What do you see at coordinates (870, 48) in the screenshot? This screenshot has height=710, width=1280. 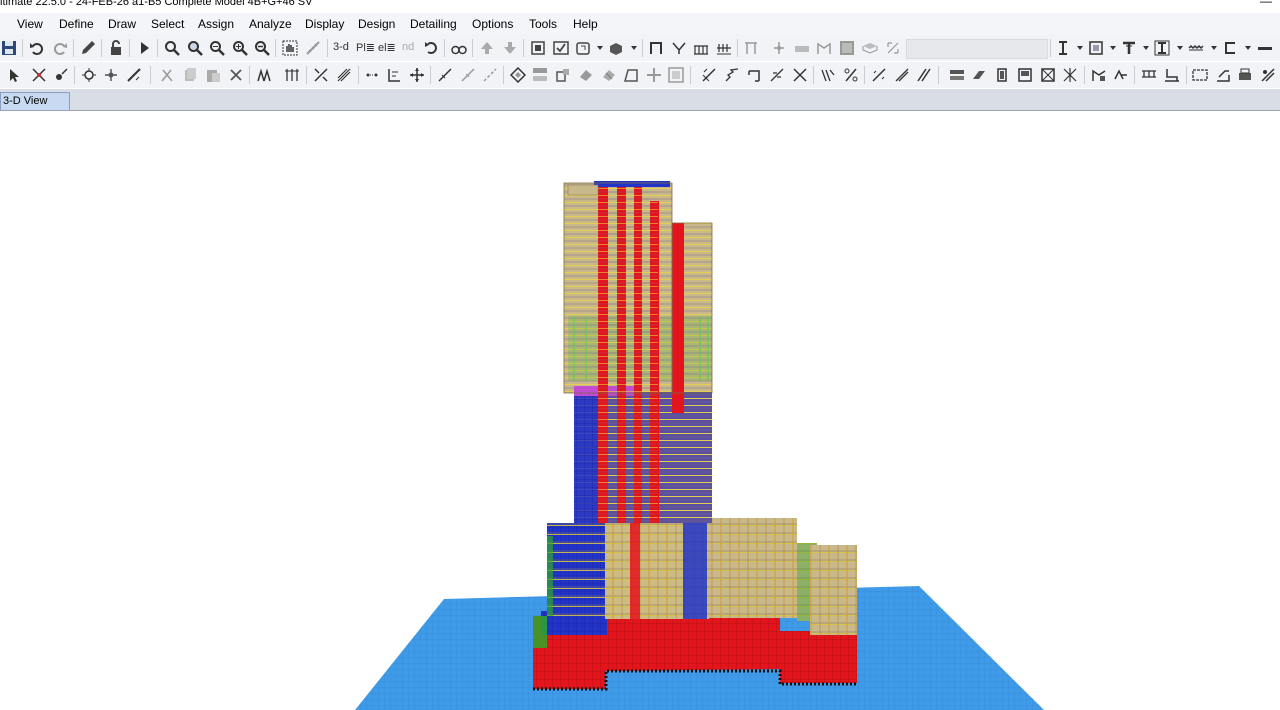 I see `draw-slab-icon` at bounding box center [870, 48].